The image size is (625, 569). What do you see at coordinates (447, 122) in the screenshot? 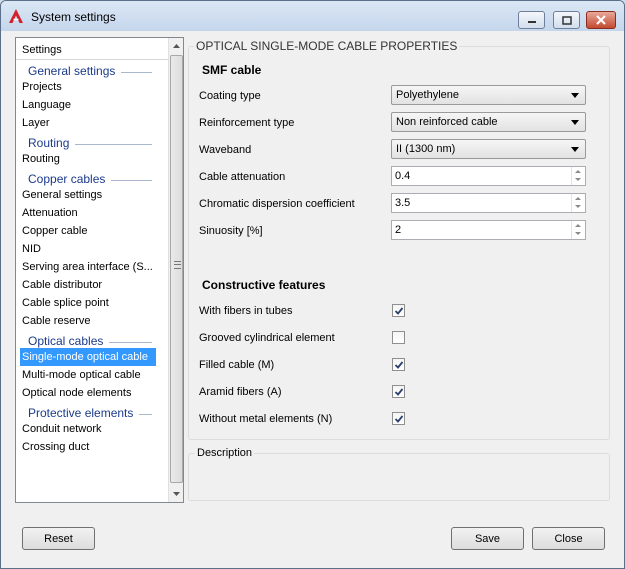
I see `reinforcement-type-value: Non reinforced cable` at bounding box center [447, 122].